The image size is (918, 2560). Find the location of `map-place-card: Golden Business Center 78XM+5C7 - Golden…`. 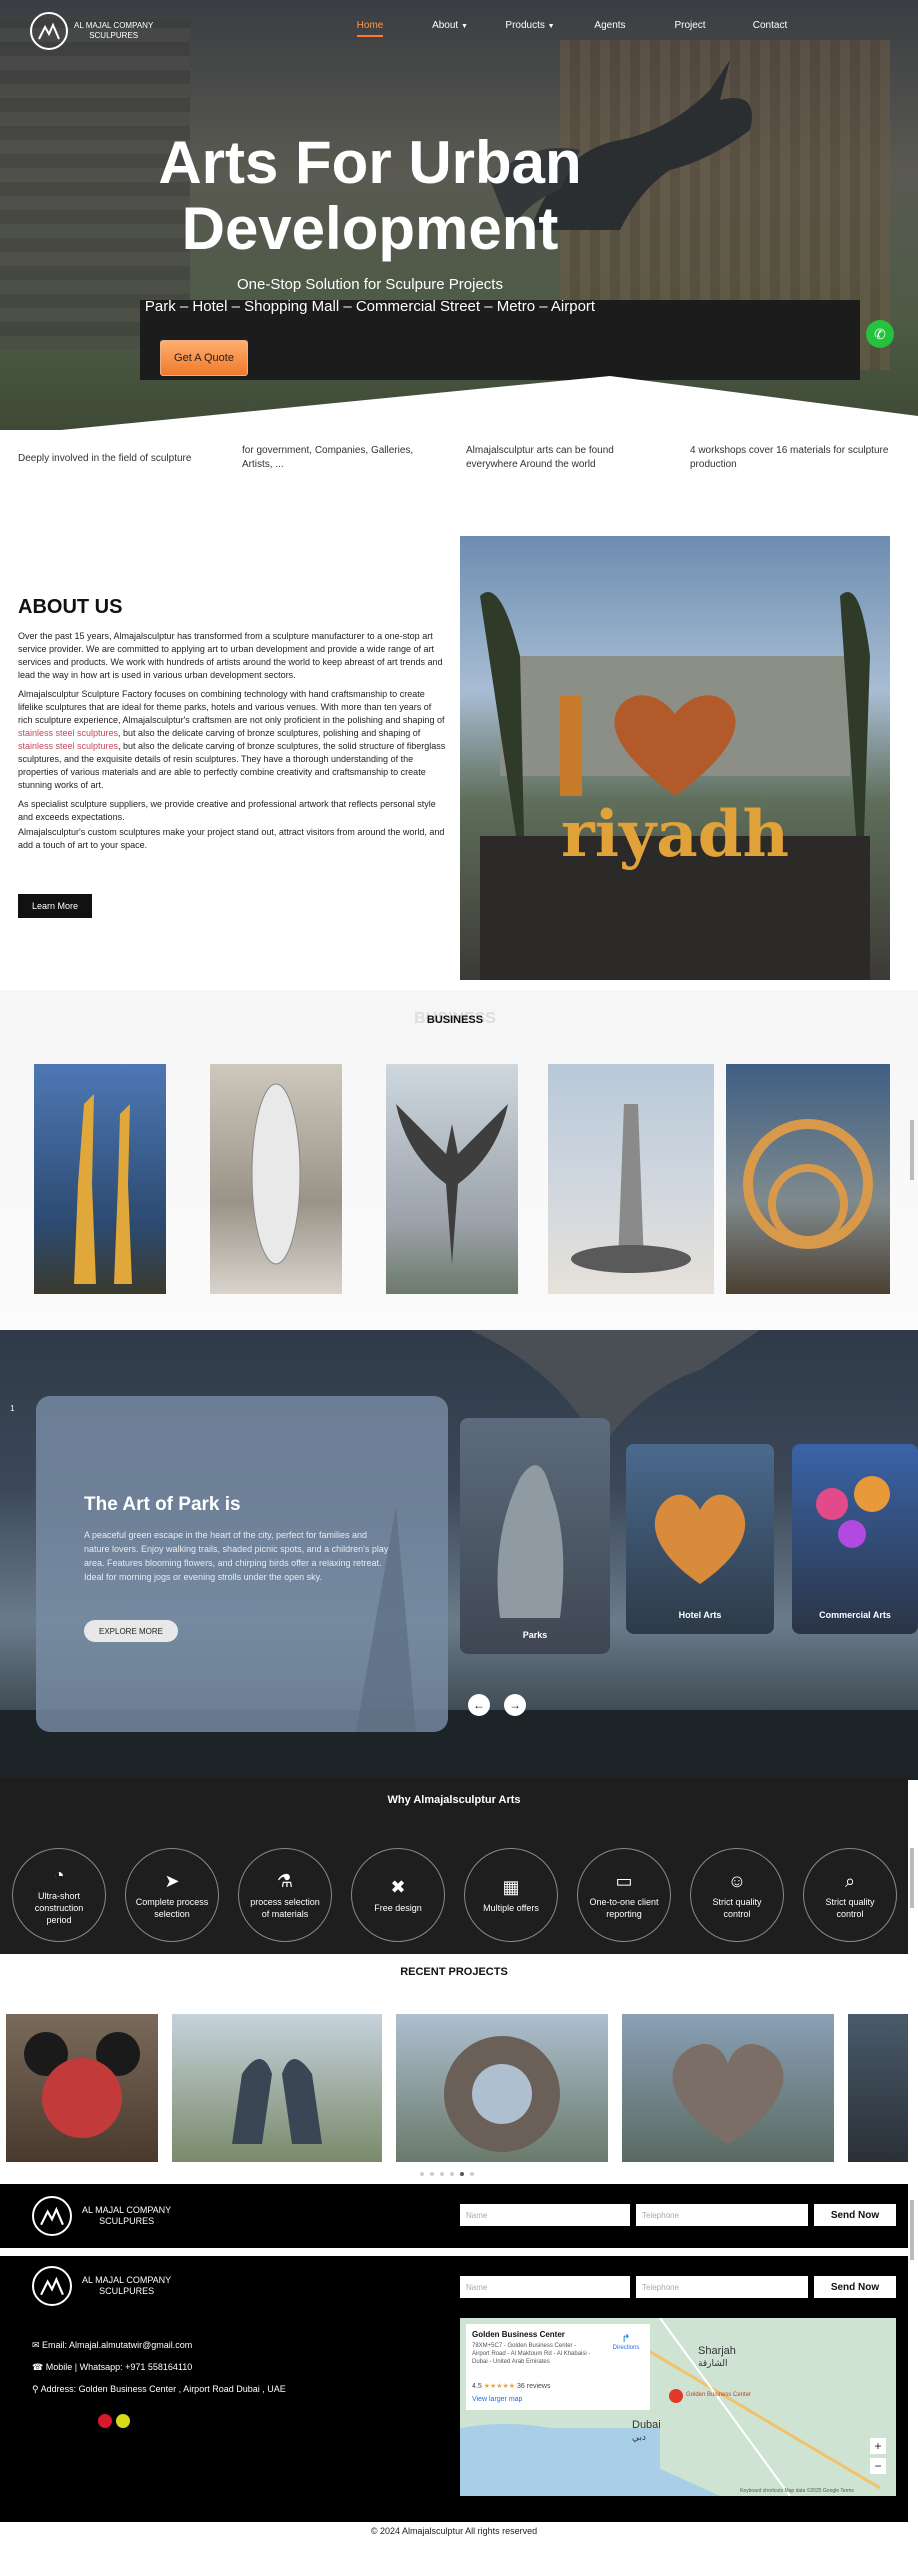

map-place-card: Golden Business Center 78XM+5C7 - Golden… is located at coordinates (558, 2367).